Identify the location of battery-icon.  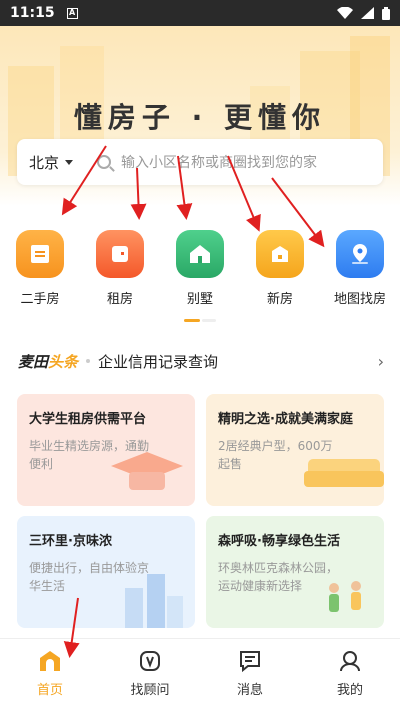
(386, 13).